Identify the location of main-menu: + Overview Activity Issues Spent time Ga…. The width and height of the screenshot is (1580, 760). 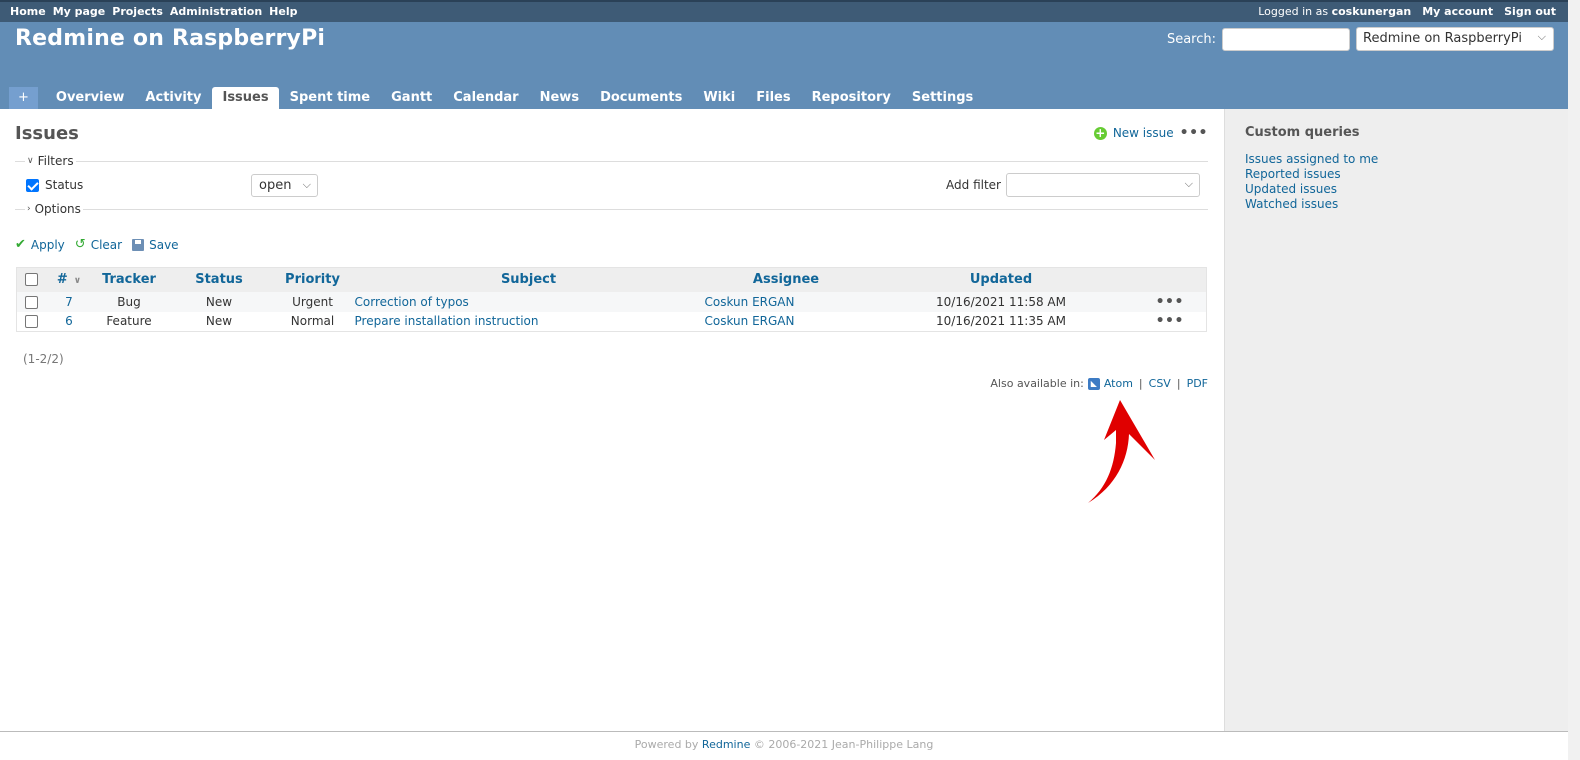
(496, 97).